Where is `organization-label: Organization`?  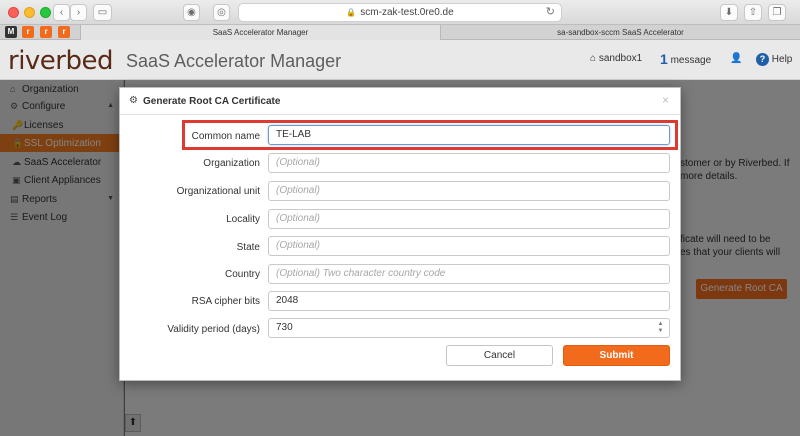 organization-label: Organization is located at coordinates (231, 163).